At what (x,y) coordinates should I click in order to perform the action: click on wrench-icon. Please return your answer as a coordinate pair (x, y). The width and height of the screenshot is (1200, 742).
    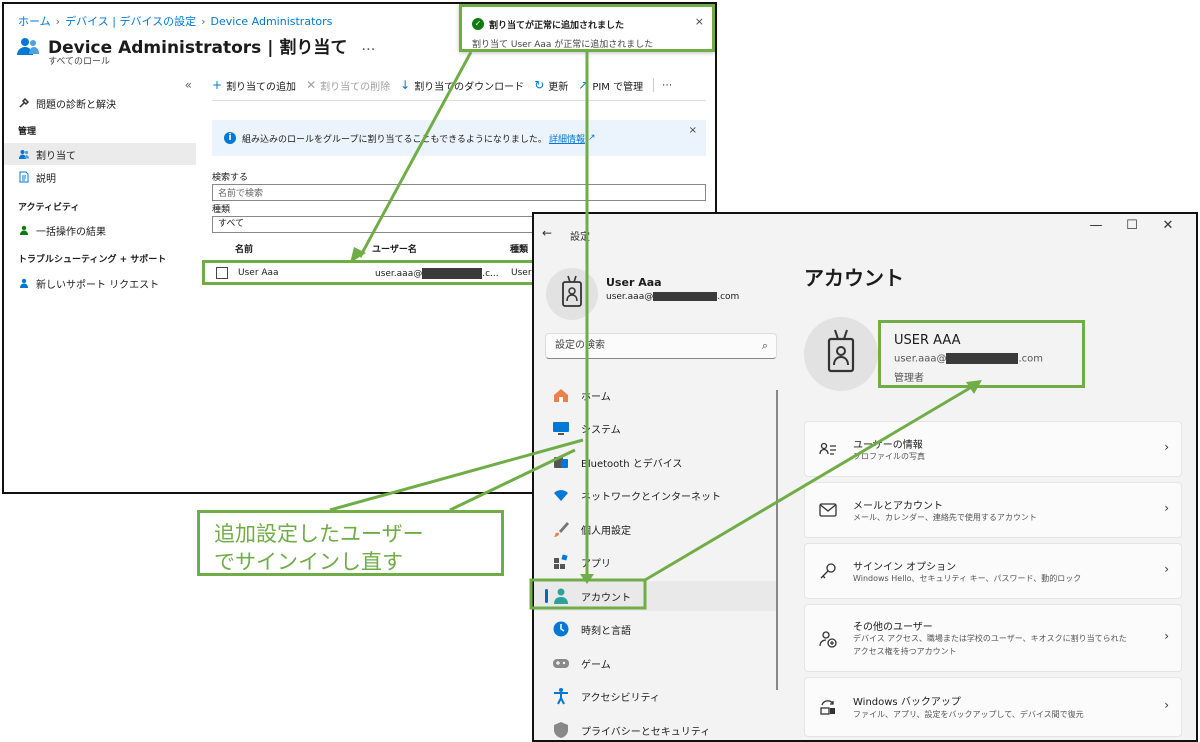
    Looking at the image, I should click on (24, 102).